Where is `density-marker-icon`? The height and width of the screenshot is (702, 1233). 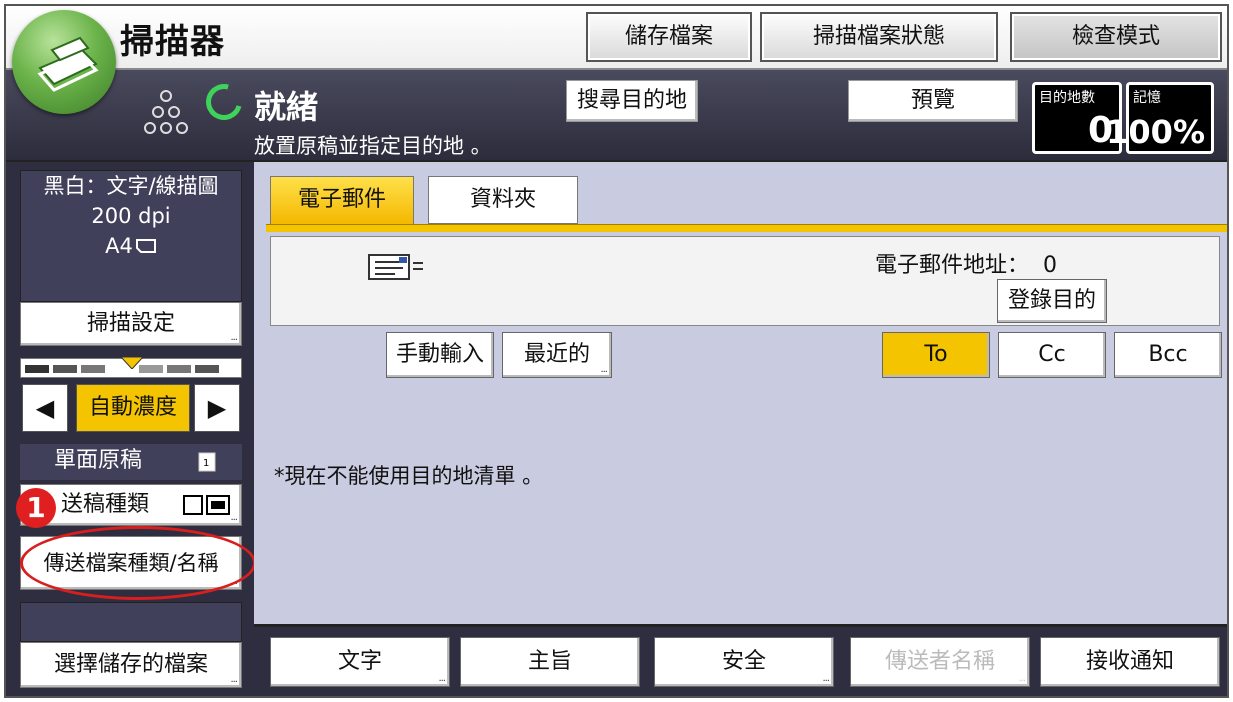
density-marker-icon is located at coordinates (132, 363).